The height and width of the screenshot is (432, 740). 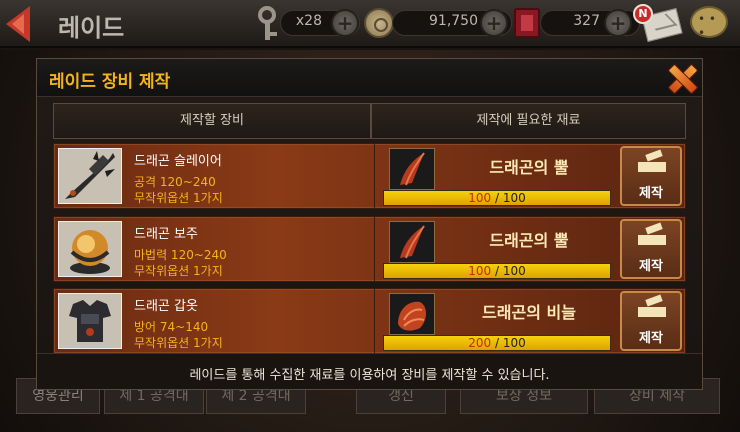 What do you see at coordinates (529, 312) in the screenshot?
I see `material-name: 드래곤의 비늘` at bounding box center [529, 312].